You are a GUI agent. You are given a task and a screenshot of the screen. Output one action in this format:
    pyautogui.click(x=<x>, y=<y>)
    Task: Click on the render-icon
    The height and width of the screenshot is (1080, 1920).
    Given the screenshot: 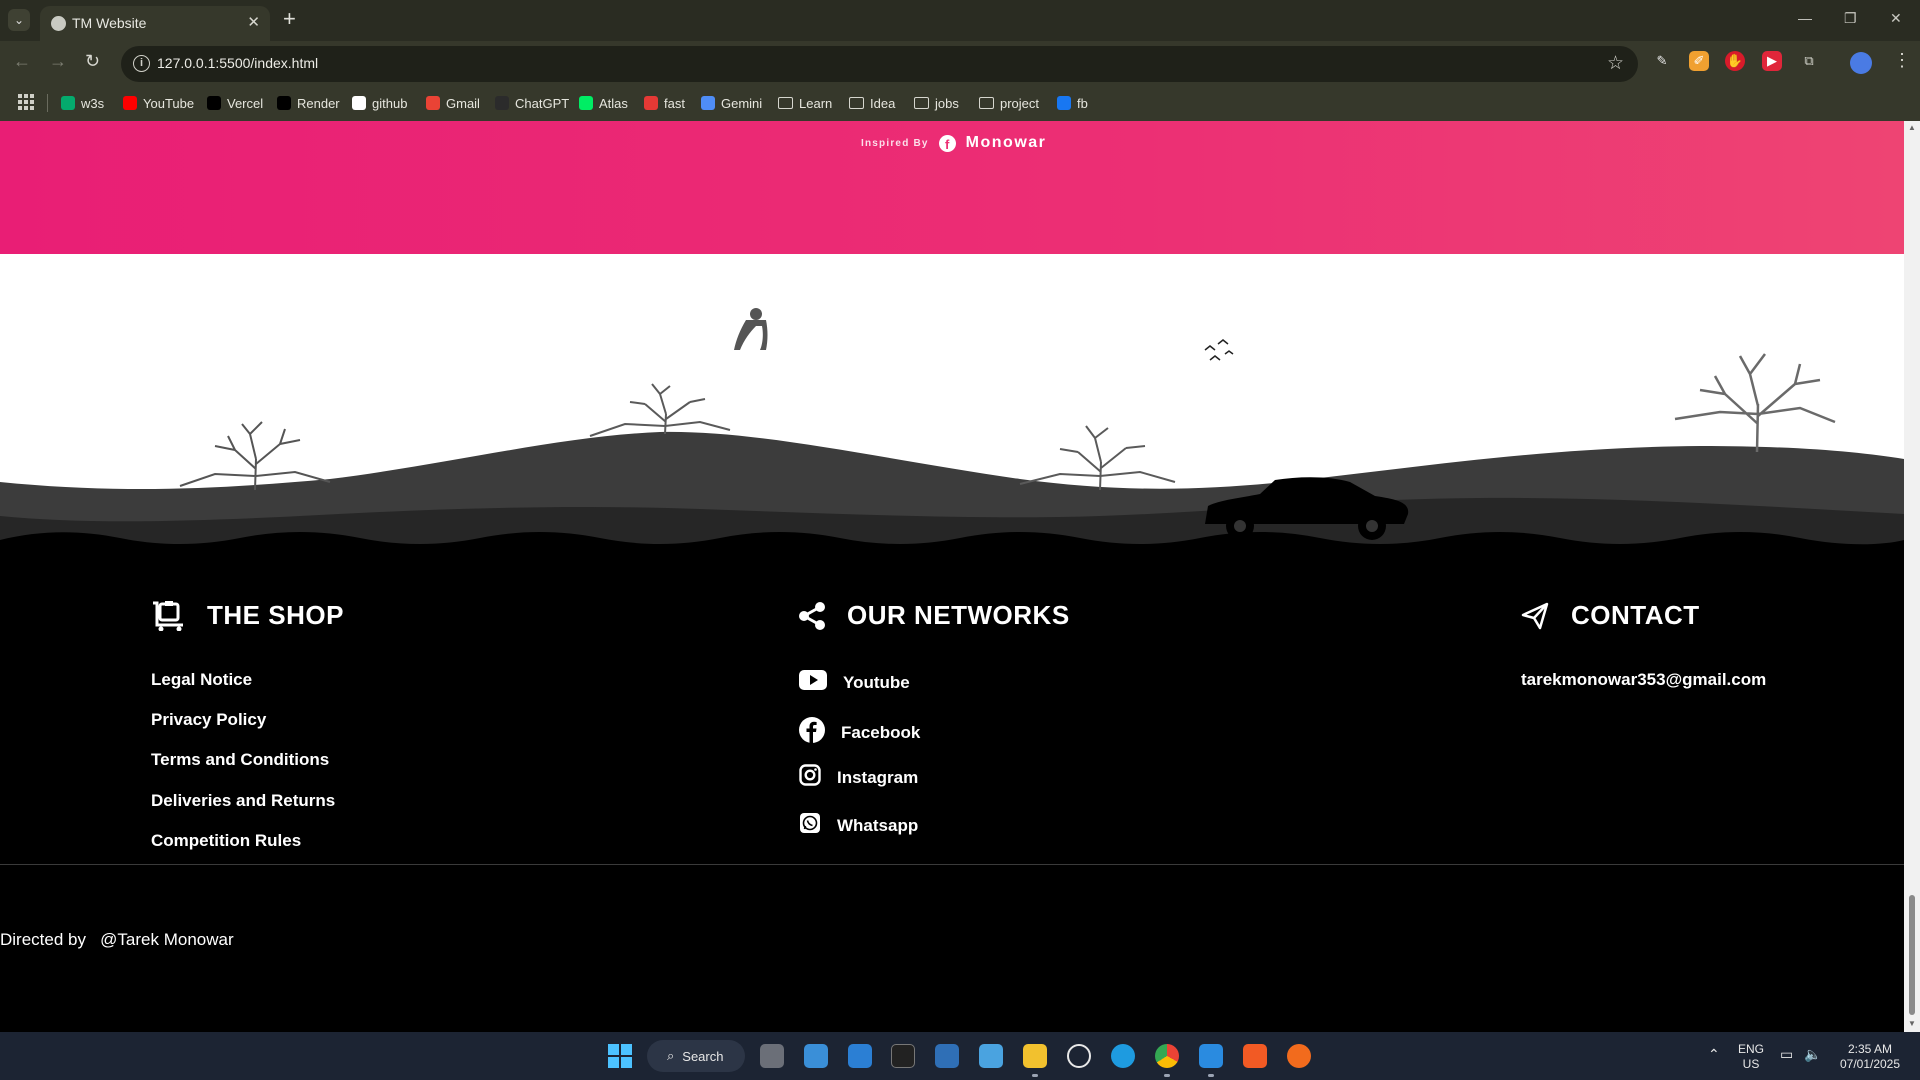 What is the action you would take?
    pyautogui.click(x=284, y=103)
    